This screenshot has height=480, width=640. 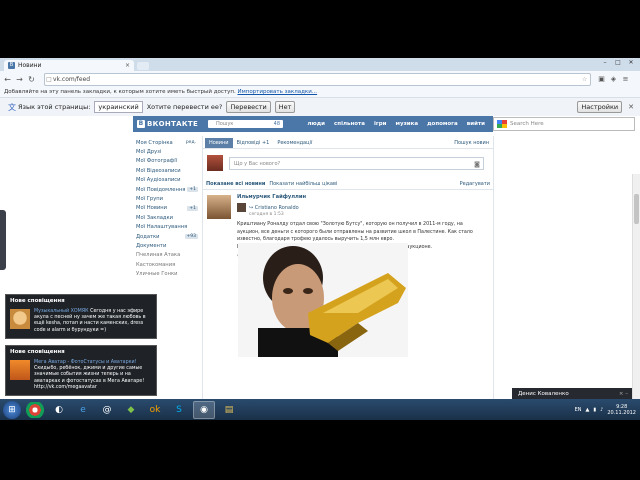 What do you see at coordinates (61, 311) in the screenshot?
I see `notification-app-name: Музыкальный ХОМЯК` at bounding box center [61, 311].